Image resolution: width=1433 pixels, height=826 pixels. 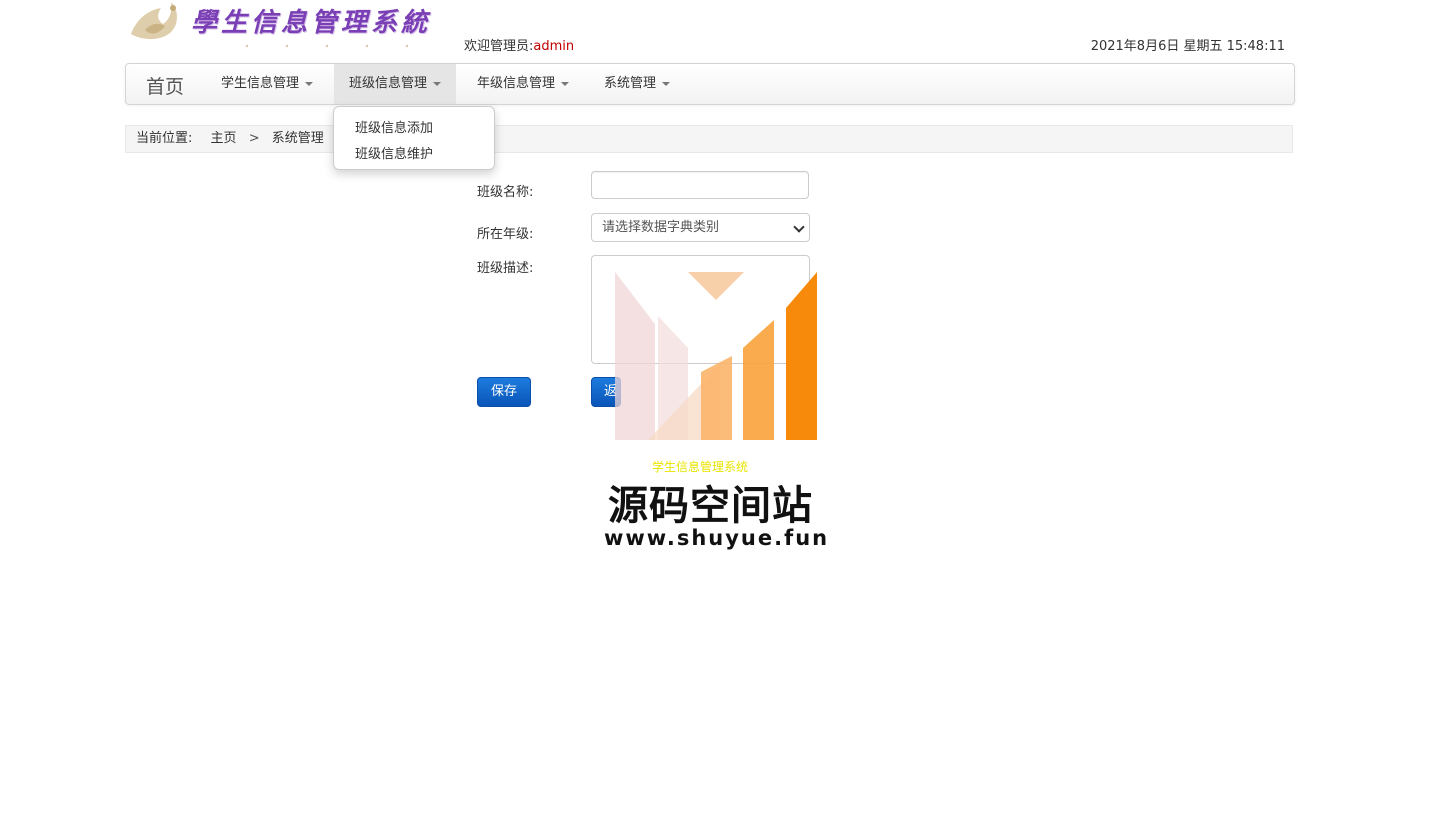 I want to click on main-navbar: 首页 学生信息管理 班级信息管理 年级信息管理 系统管理, so click(x=710, y=84).